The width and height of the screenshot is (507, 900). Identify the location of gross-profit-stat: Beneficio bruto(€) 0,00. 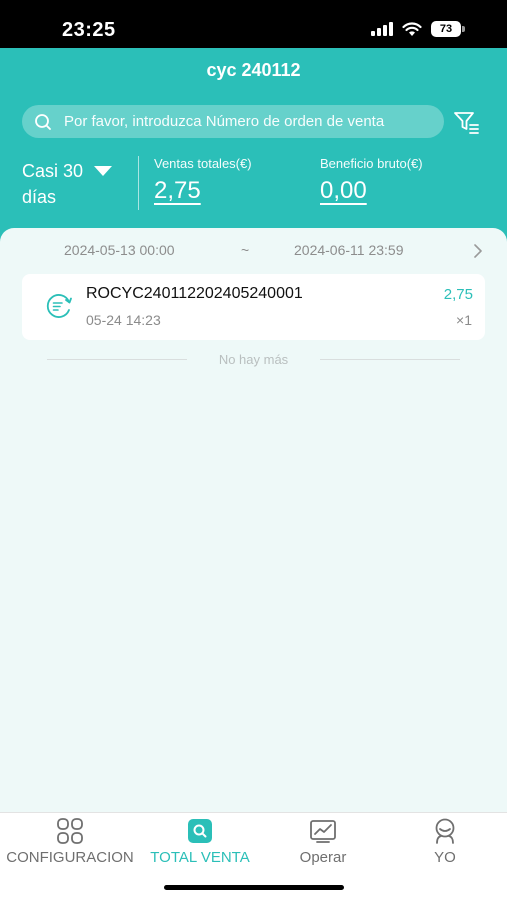
(371, 180).